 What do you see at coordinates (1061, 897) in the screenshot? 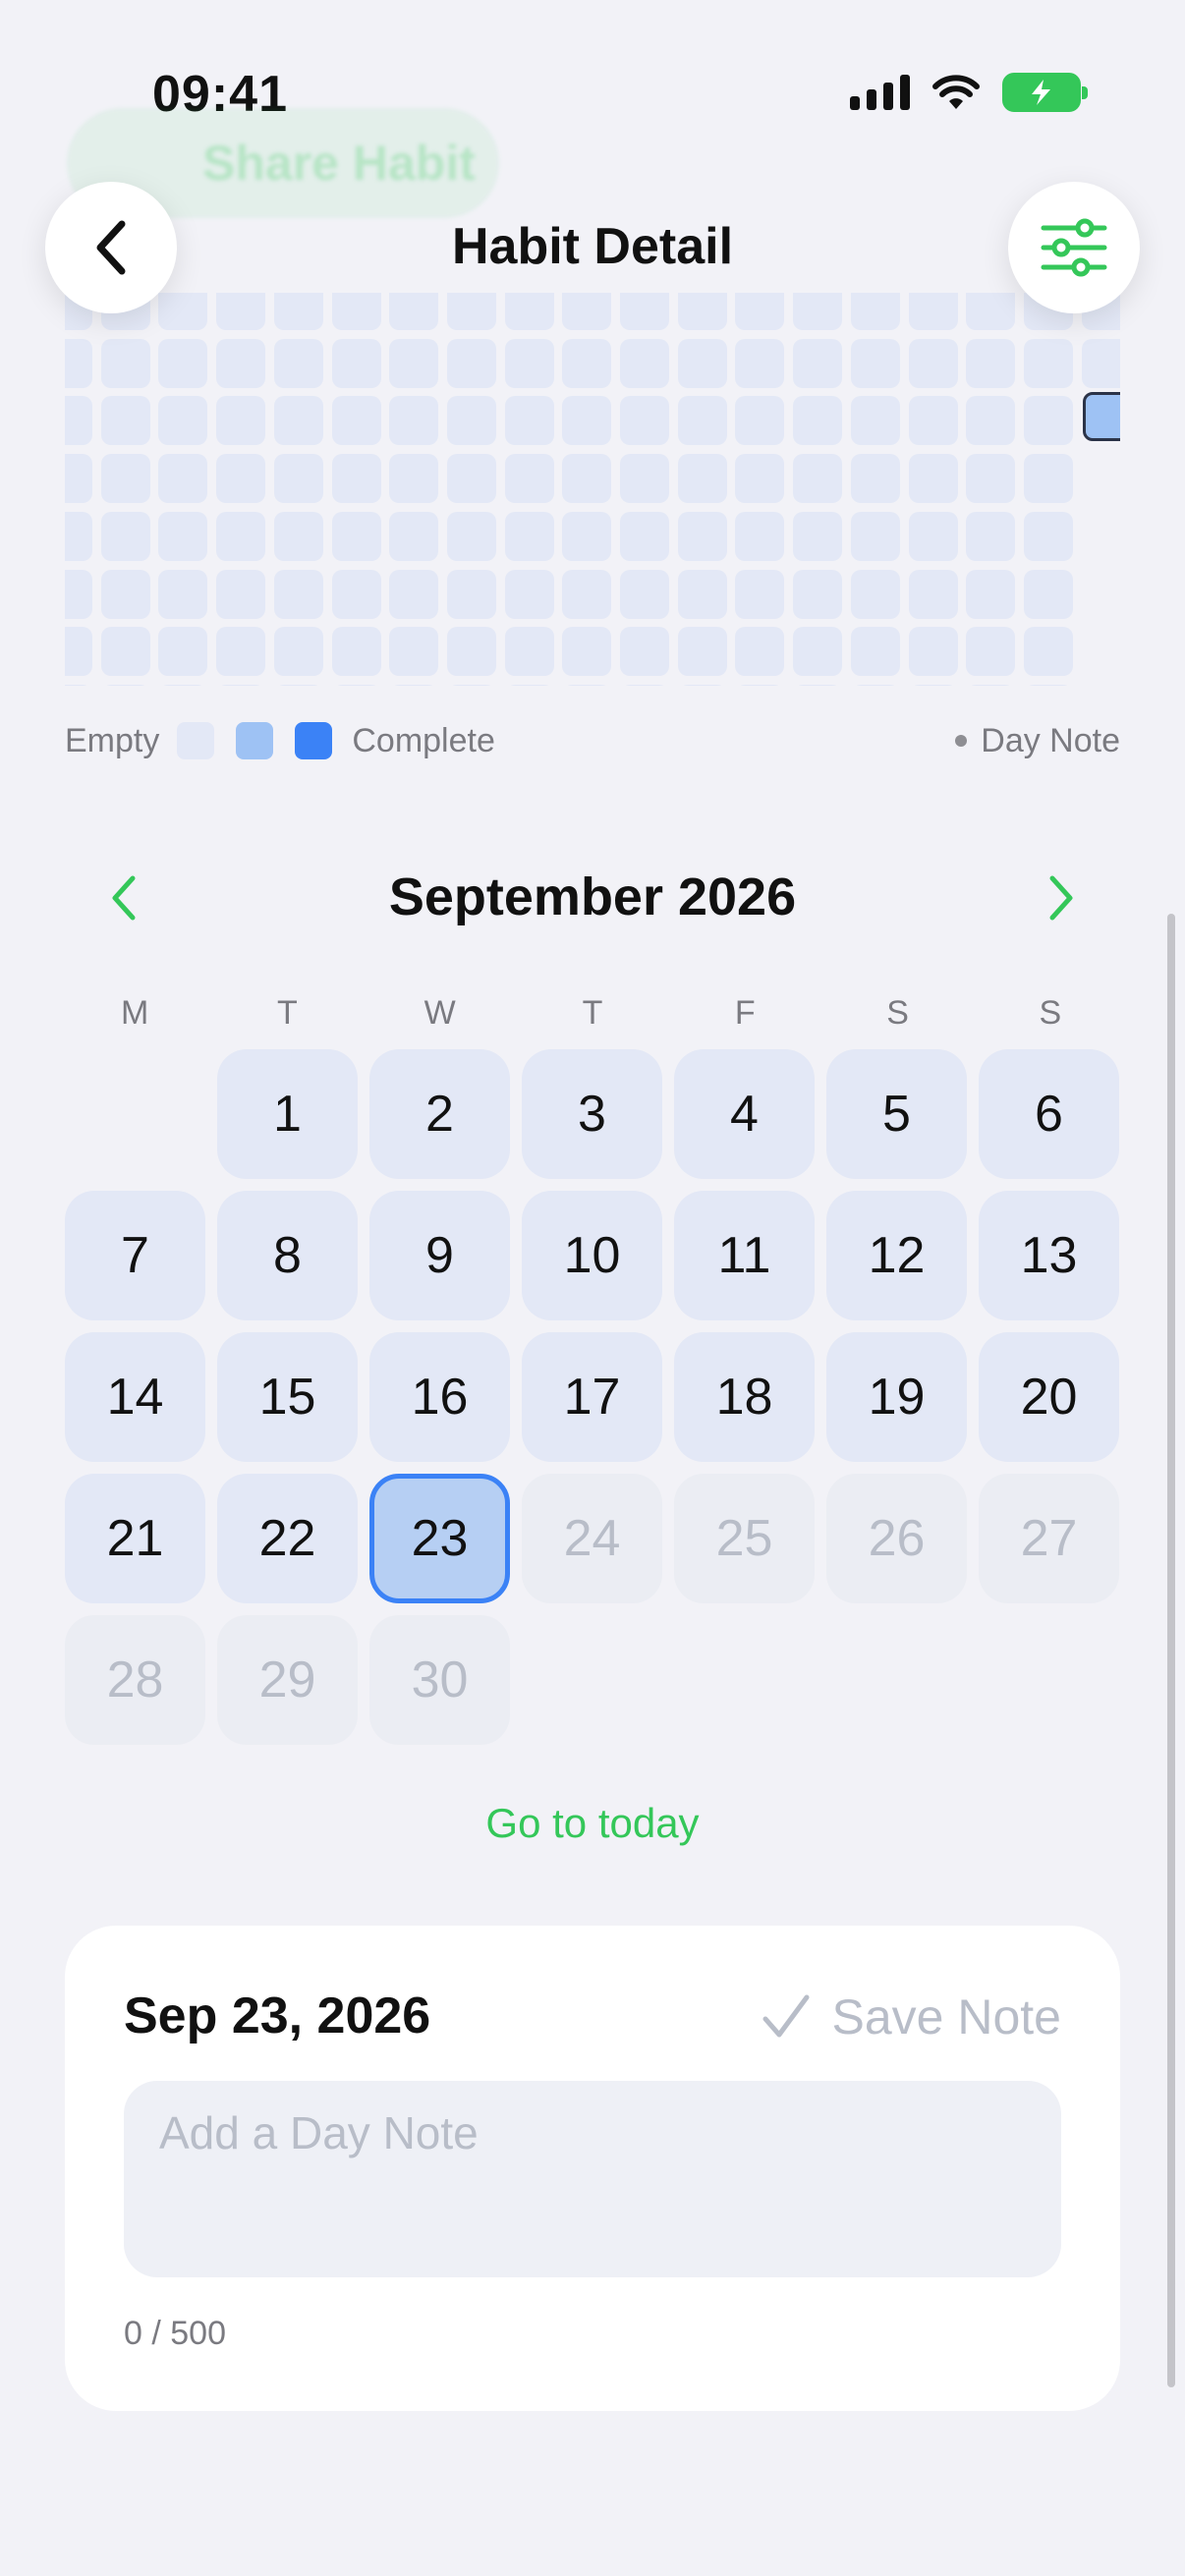
I see `next-month-button` at bounding box center [1061, 897].